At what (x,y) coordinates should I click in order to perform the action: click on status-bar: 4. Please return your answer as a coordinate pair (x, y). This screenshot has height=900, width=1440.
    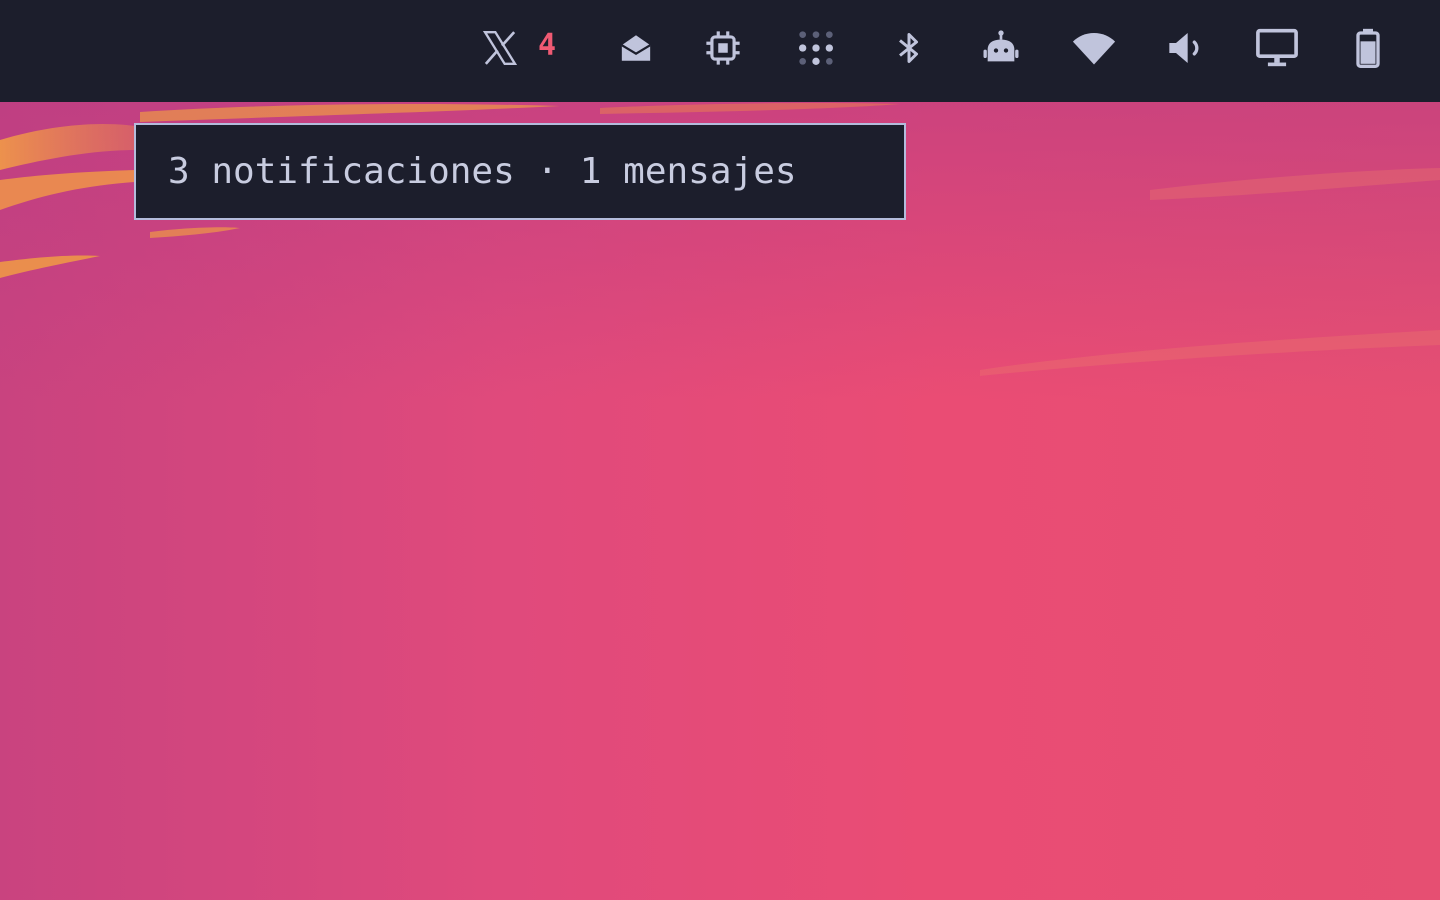
    Looking at the image, I should click on (720, 51).